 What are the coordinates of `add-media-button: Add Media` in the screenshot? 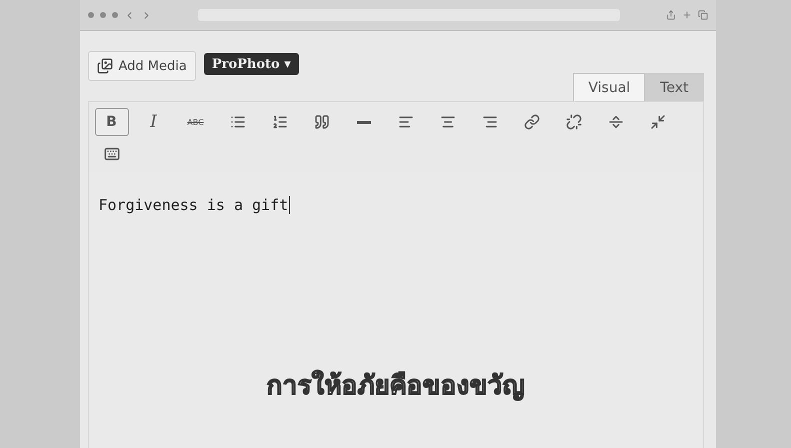 It's located at (142, 66).